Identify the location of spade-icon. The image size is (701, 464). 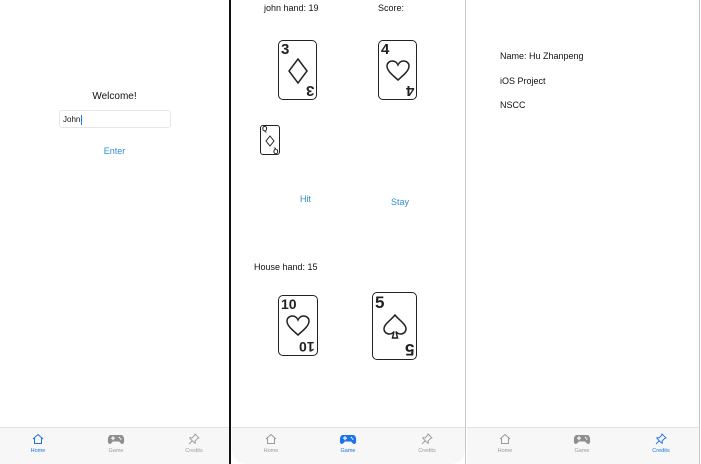
(395, 326).